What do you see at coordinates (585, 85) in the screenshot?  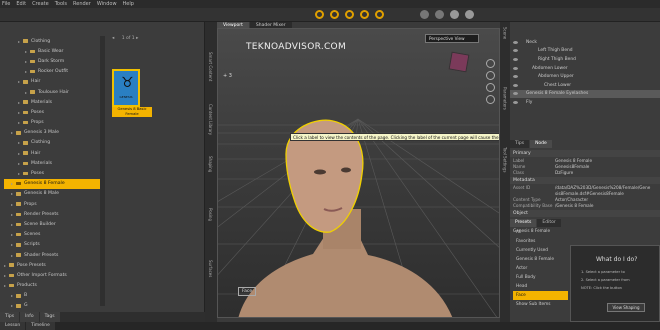 I see `scene-node: Chest Lower` at bounding box center [585, 85].